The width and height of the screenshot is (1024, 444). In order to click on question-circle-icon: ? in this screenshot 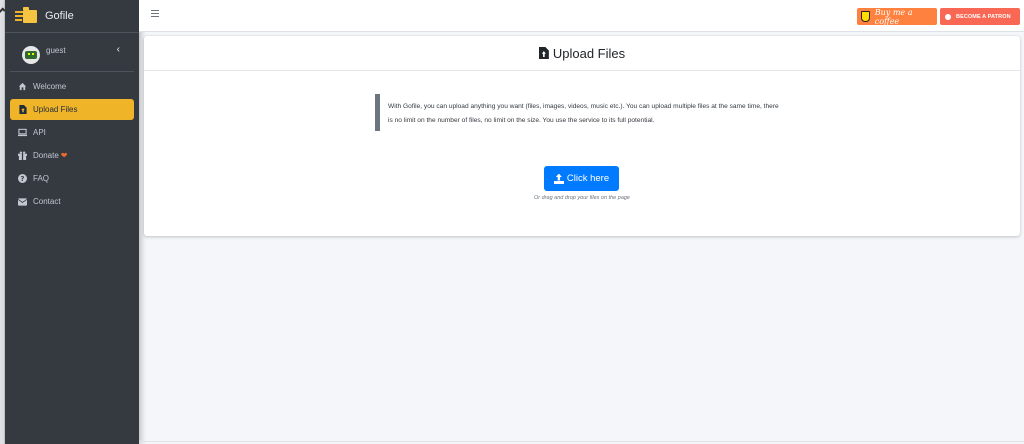, I will do `click(22, 178)`.